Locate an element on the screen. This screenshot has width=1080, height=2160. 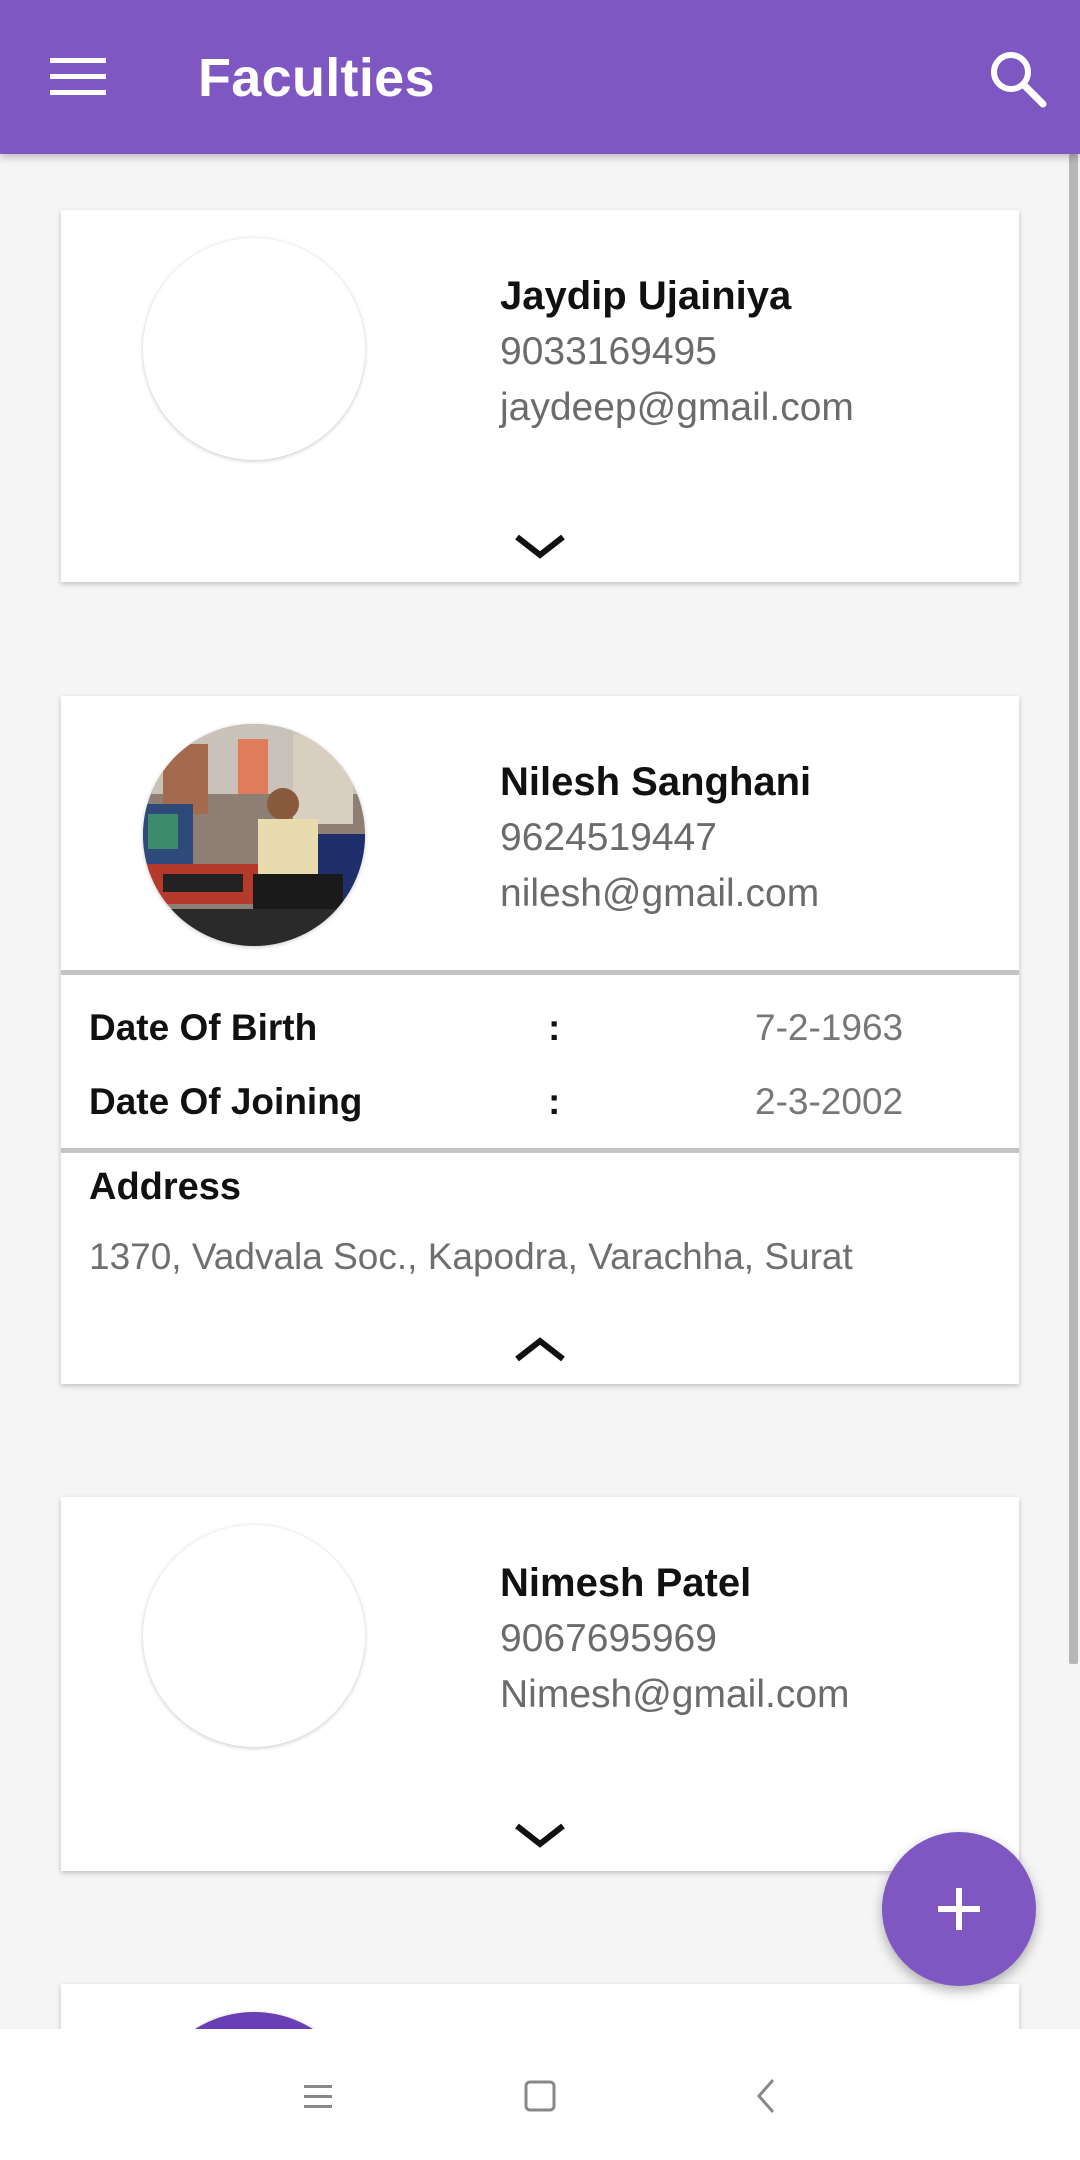
back-icon is located at coordinates (767, 2096).